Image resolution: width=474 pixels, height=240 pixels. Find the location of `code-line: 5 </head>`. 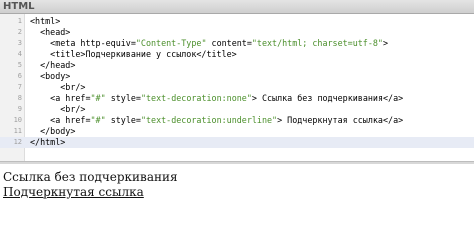

code-line: 5 </head> is located at coordinates (237, 65).